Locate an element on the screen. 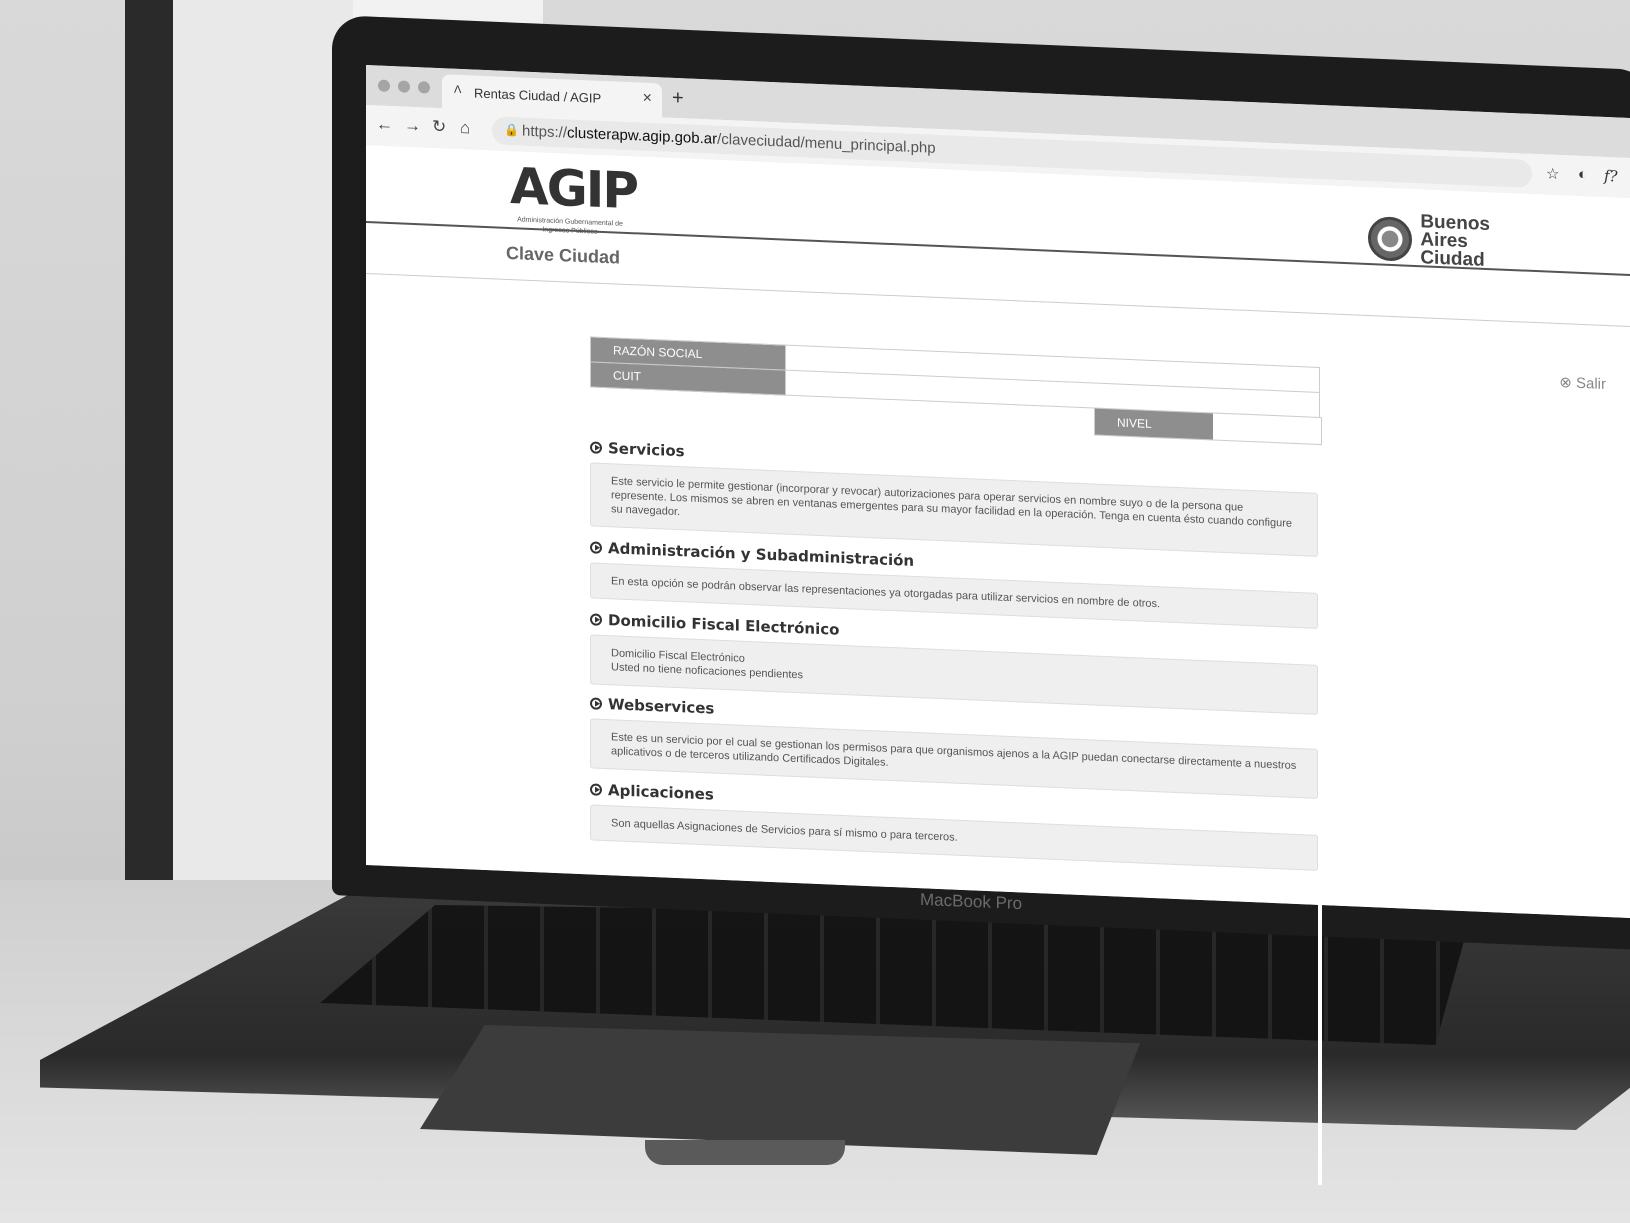 This screenshot has height=1223, width=1630. function-icon: f? is located at coordinates (1611, 176).